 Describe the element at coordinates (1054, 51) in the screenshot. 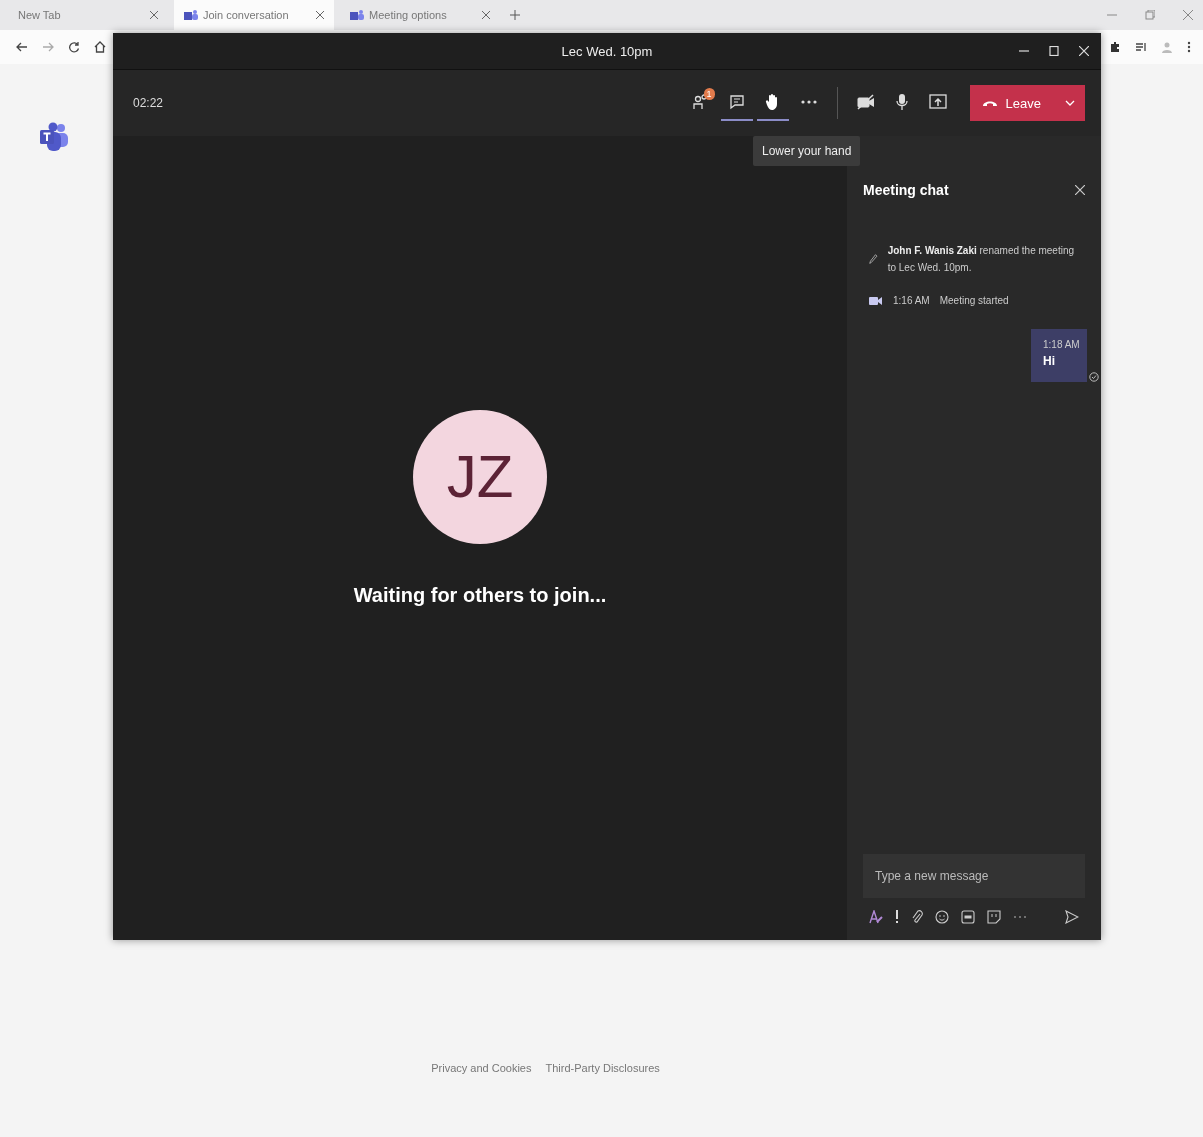

I see `maximize-icon` at that location.